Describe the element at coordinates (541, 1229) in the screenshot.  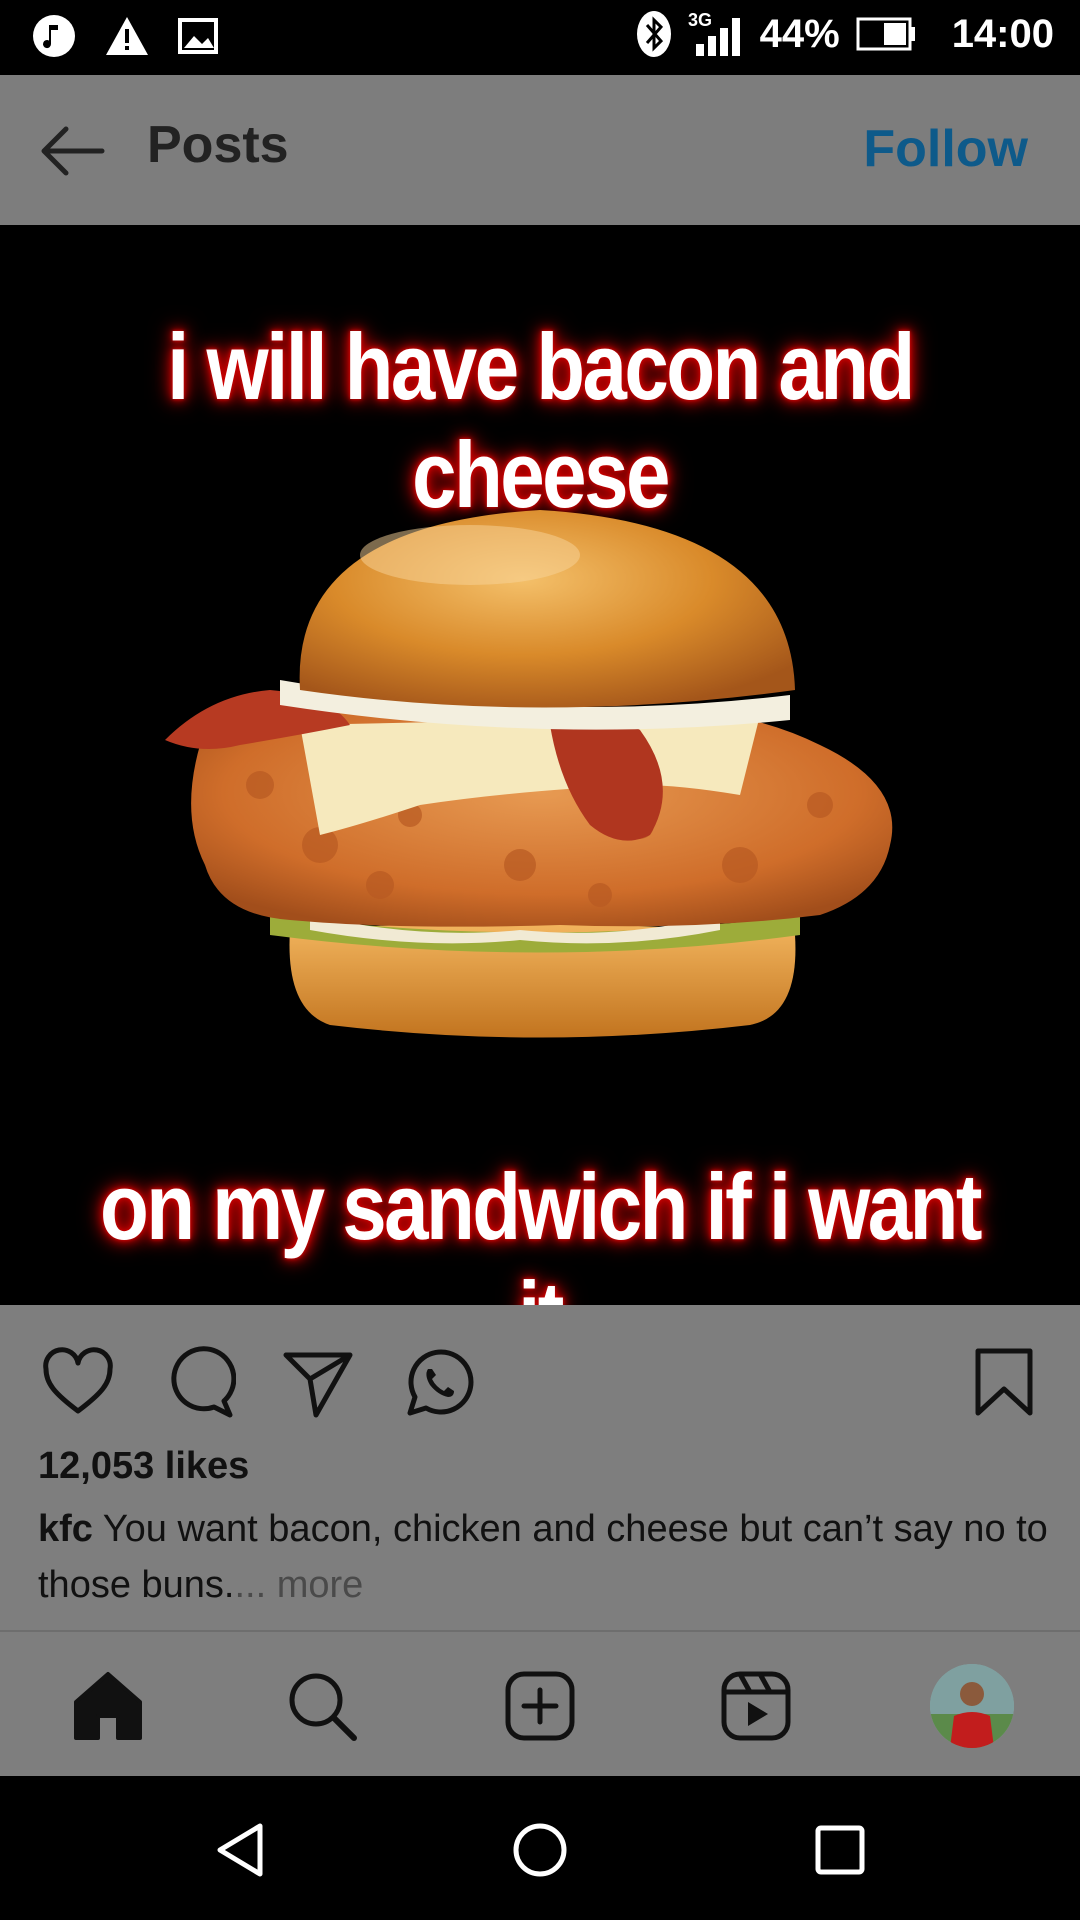
I see `meme-bottom-text: on my sandwich if i want it` at that location.